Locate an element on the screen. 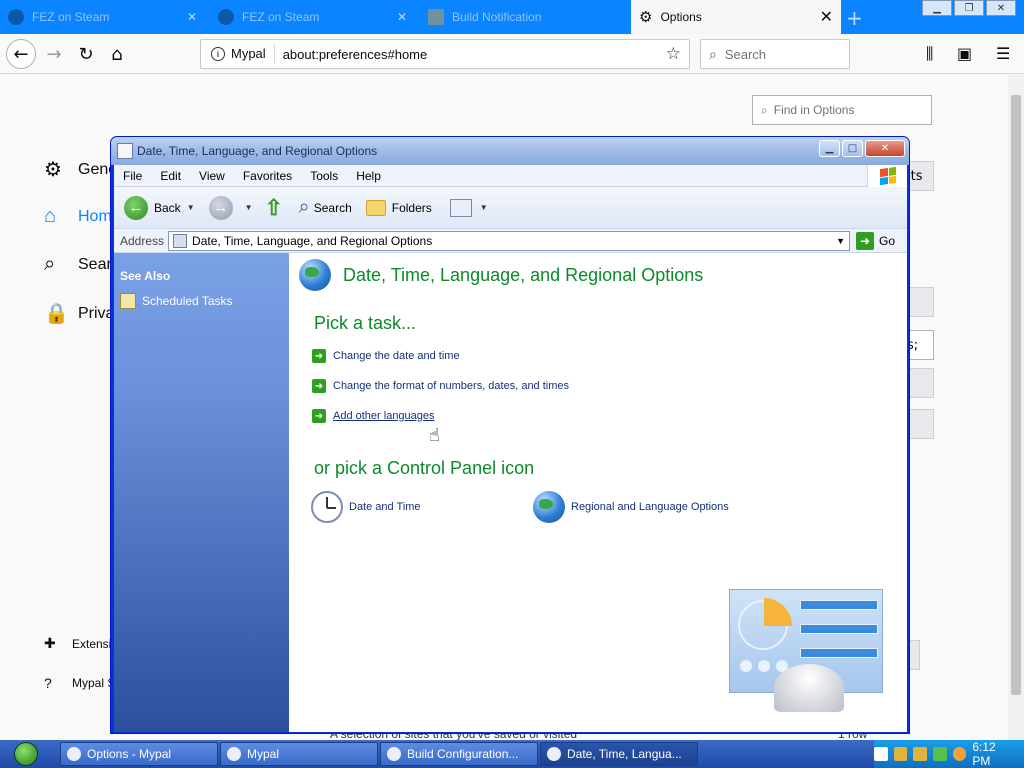  scheduled-tasks-label: Scheduled Tasks is located at coordinates (187, 301).